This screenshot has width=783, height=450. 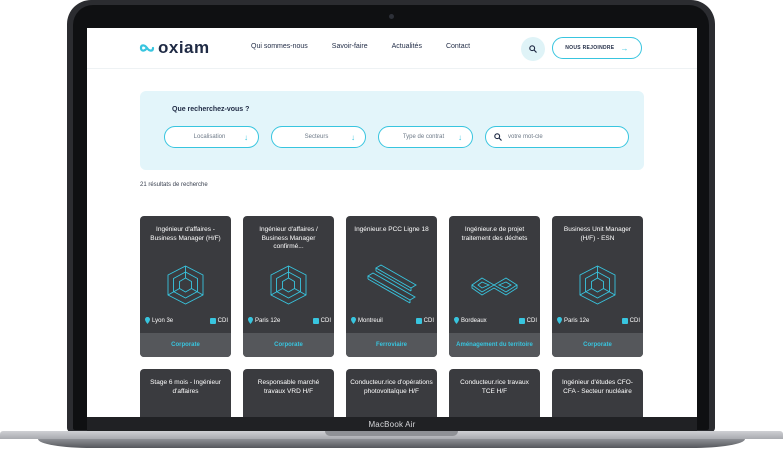 What do you see at coordinates (474, 320) in the screenshot?
I see `location-text: Bordeaux` at bounding box center [474, 320].